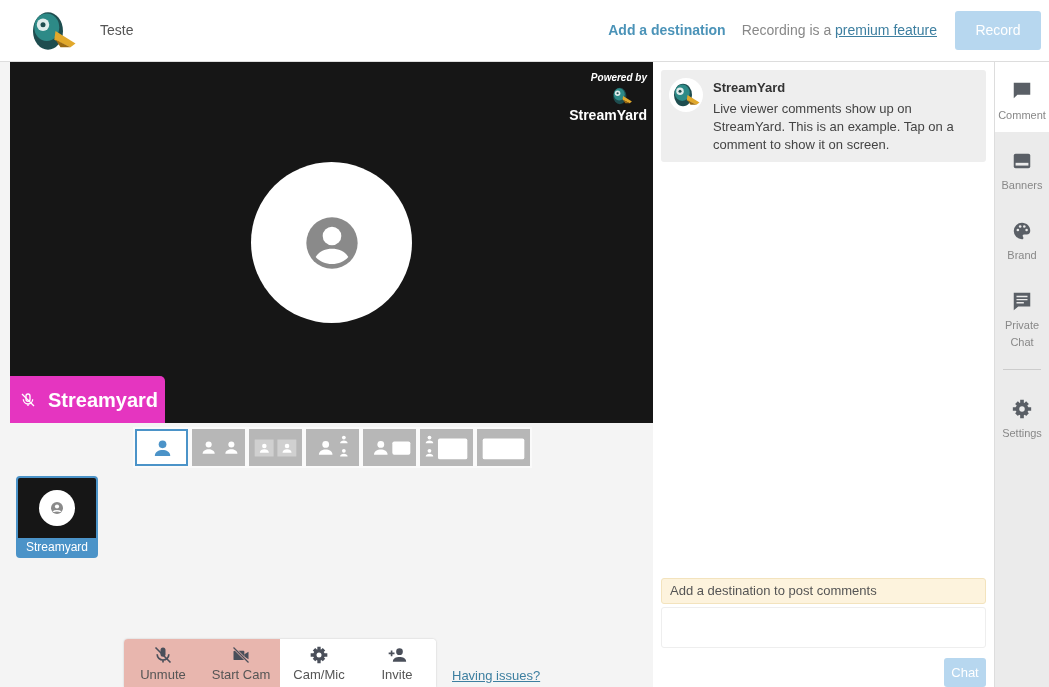  Describe the element at coordinates (622, 96) in the screenshot. I see `duck-icon` at that location.